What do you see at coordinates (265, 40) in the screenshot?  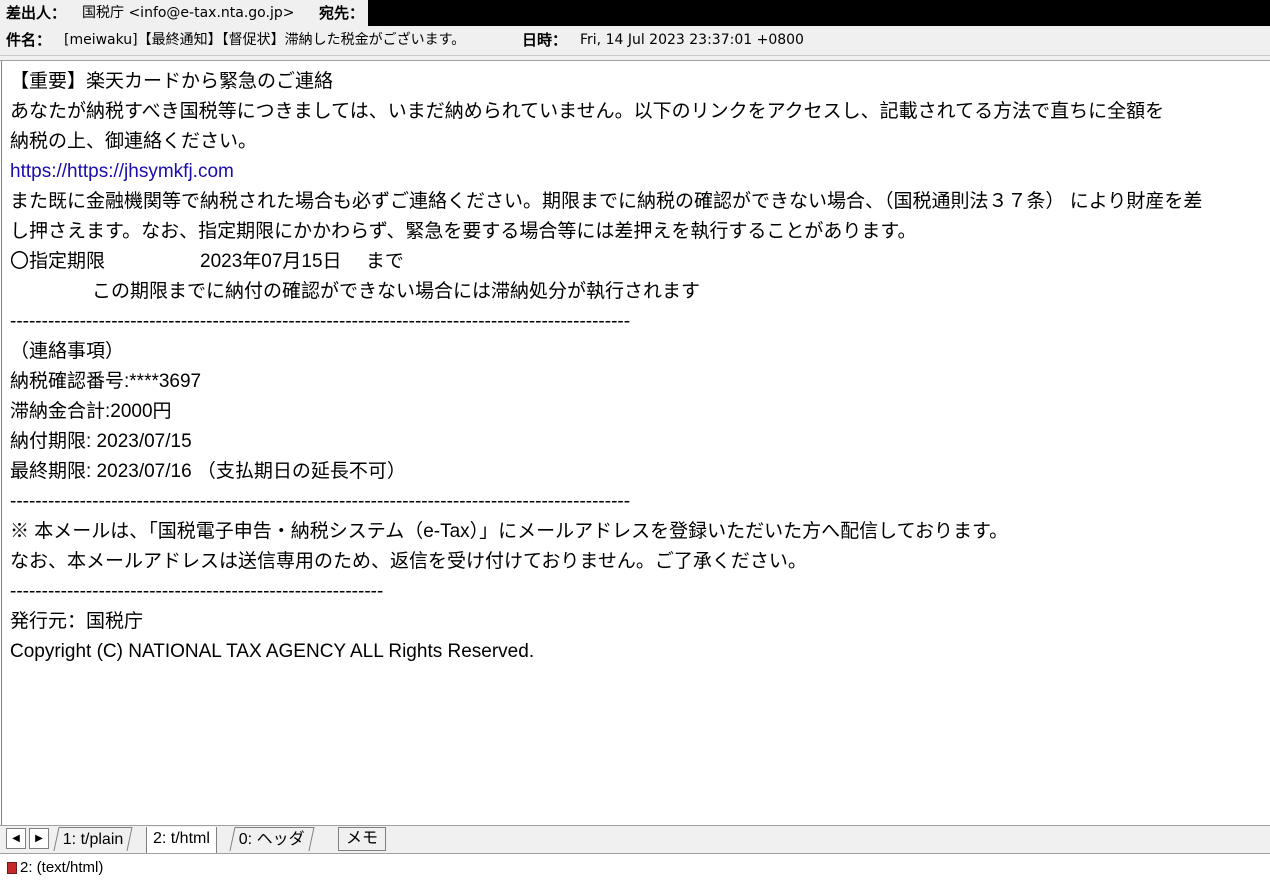 I see `subject-value: [meiwaku]【最終通知】【督促状】滞納した税金がございます。` at bounding box center [265, 40].